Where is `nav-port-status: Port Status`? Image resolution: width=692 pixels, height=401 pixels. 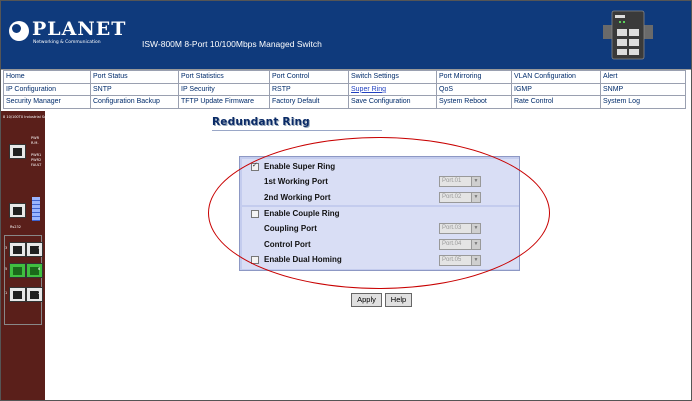
nav-port-status: Port Status is located at coordinates (134, 77).